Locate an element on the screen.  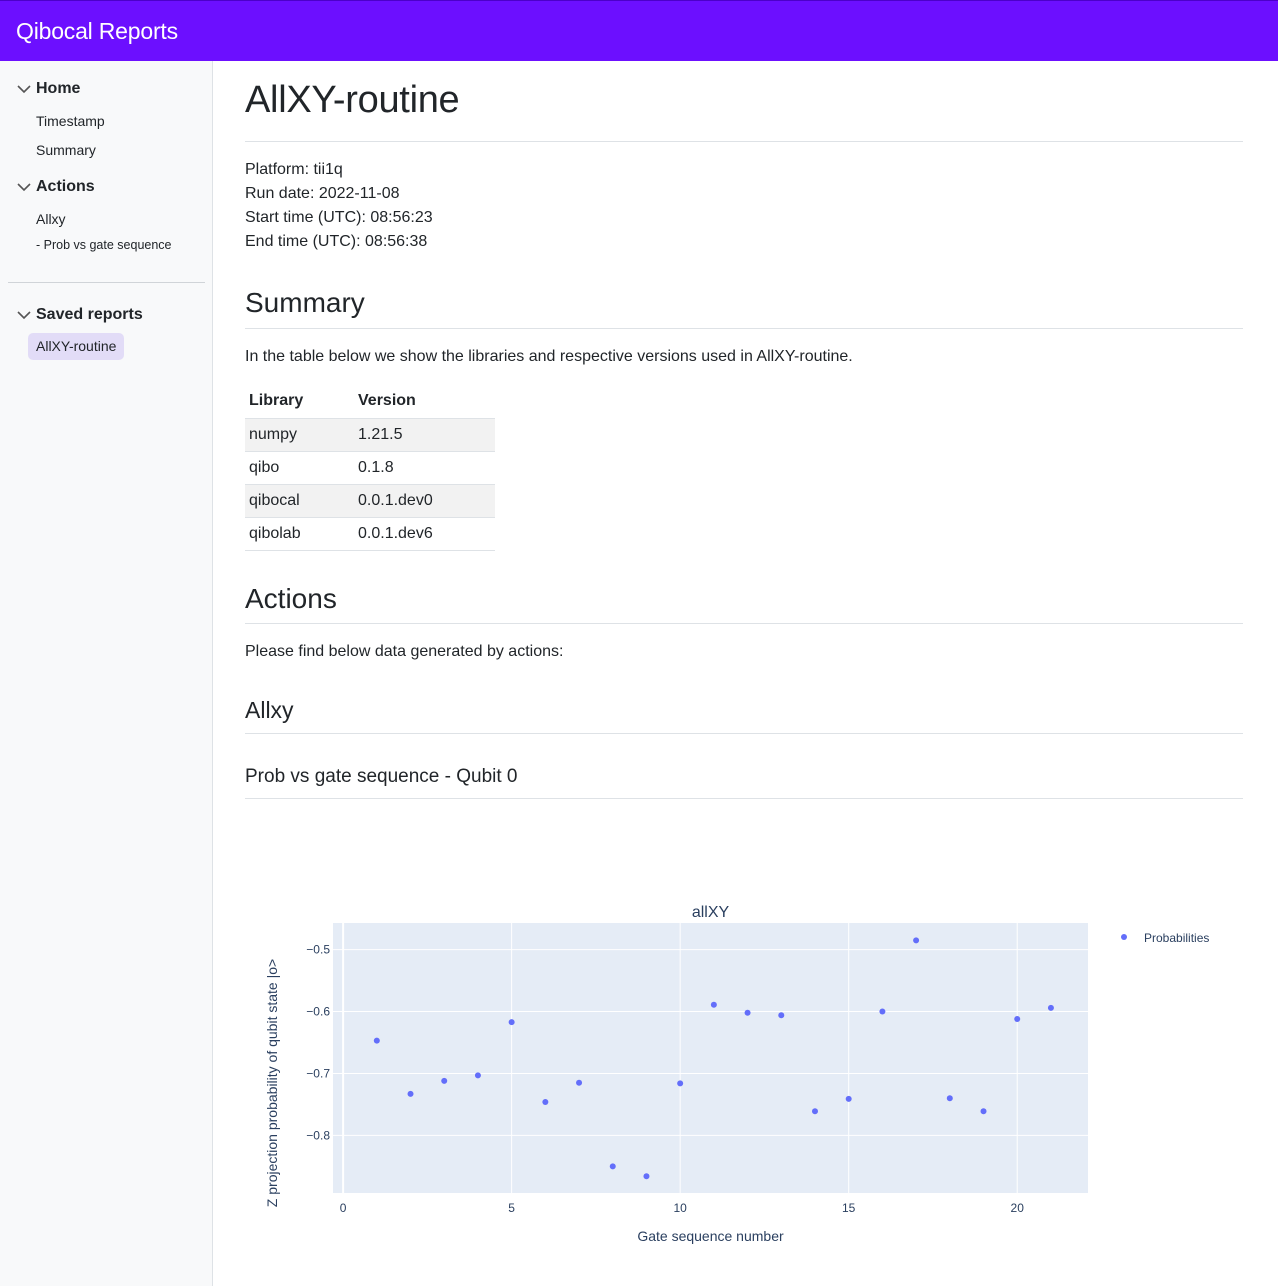
sidebar-group-label: Saved reports is located at coordinates (89, 314).